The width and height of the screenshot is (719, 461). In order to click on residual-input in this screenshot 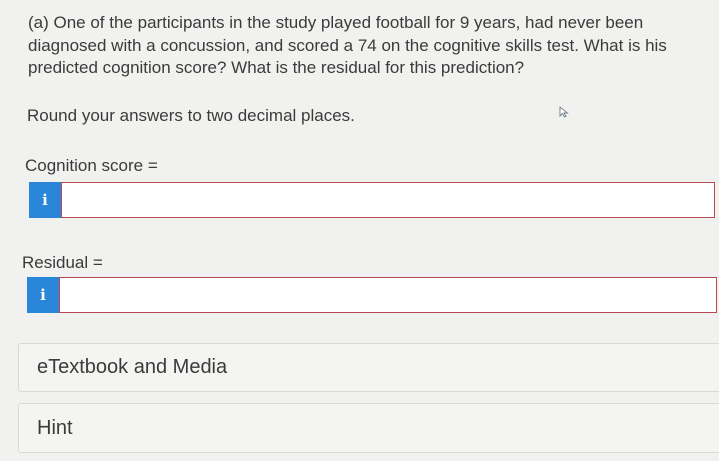, I will do `click(388, 295)`.